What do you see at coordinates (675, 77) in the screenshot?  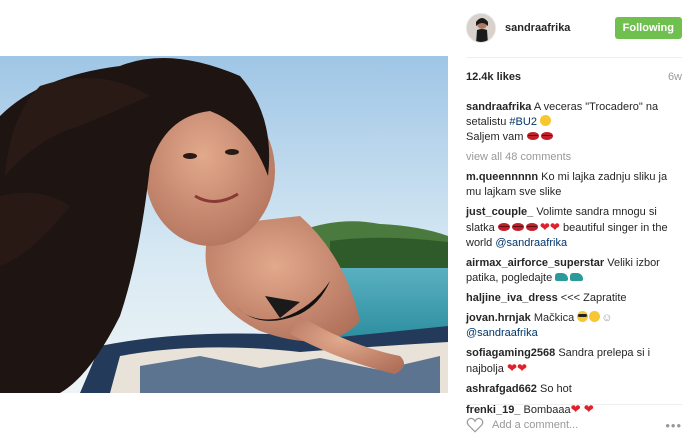 I see `post-time: 6w` at bounding box center [675, 77].